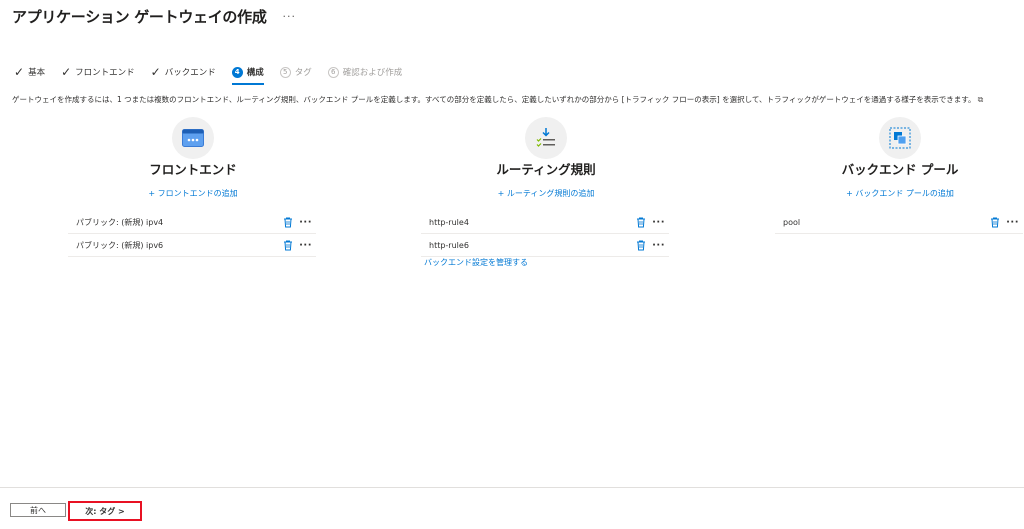 The image size is (1024, 529). What do you see at coordinates (333, 72) in the screenshot?
I see `step-number-badge: 6` at bounding box center [333, 72].